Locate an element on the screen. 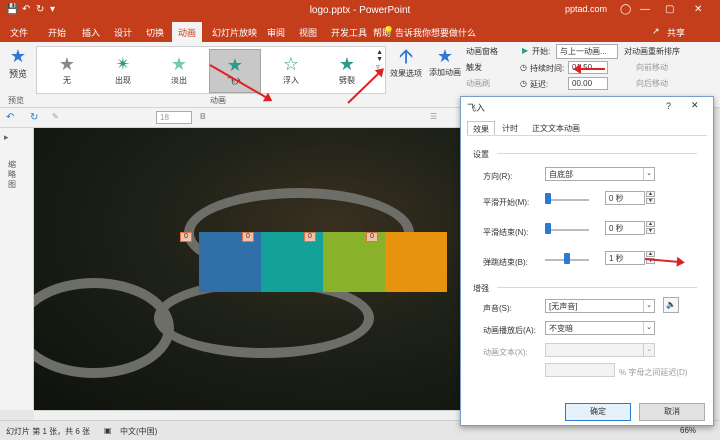 This screenshot has width=720, height=440. logo-box is located at coordinates (416, 262).